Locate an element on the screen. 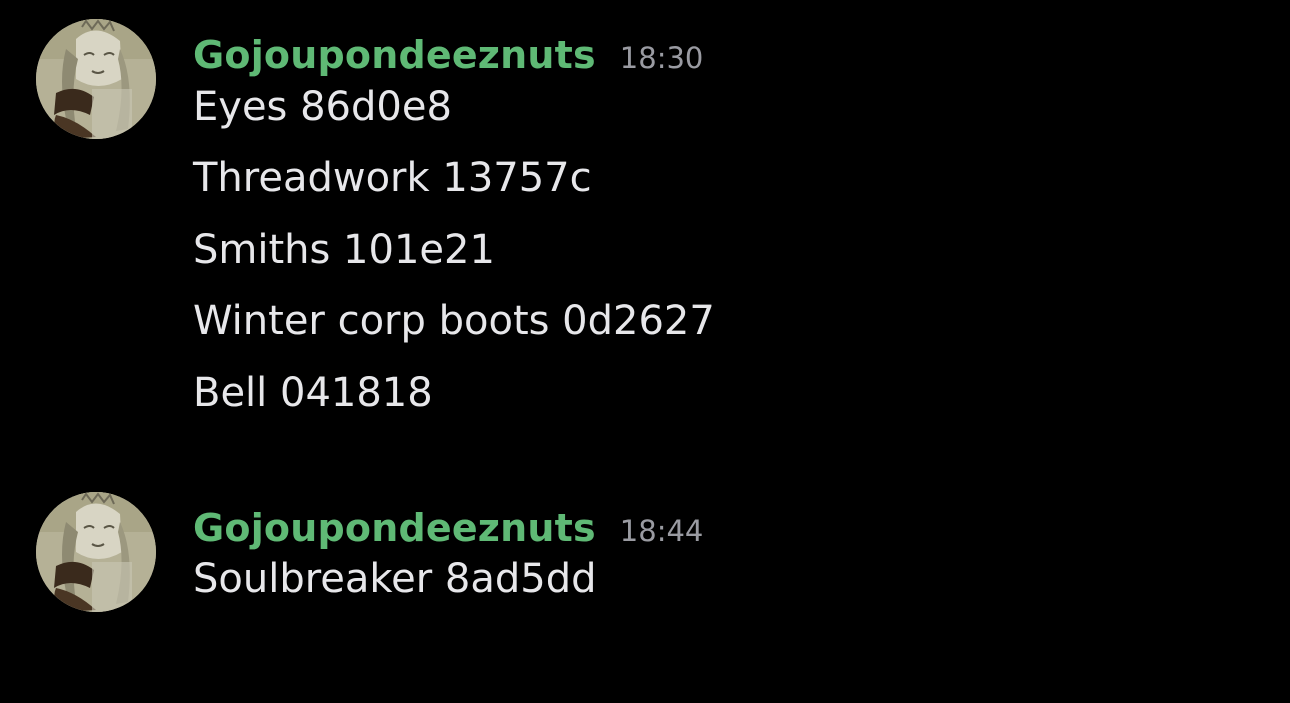  message-line: Eyes 86d0e8 is located at coordinates (322, 107).